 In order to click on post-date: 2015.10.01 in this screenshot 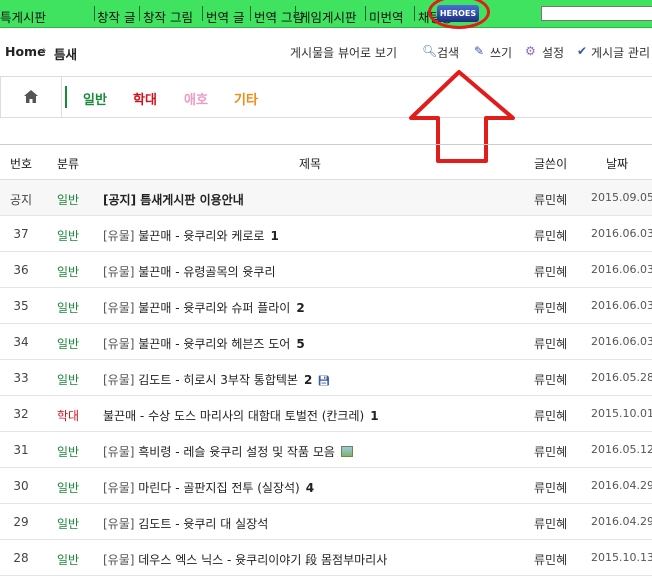, I will do `click(621, 413)`.